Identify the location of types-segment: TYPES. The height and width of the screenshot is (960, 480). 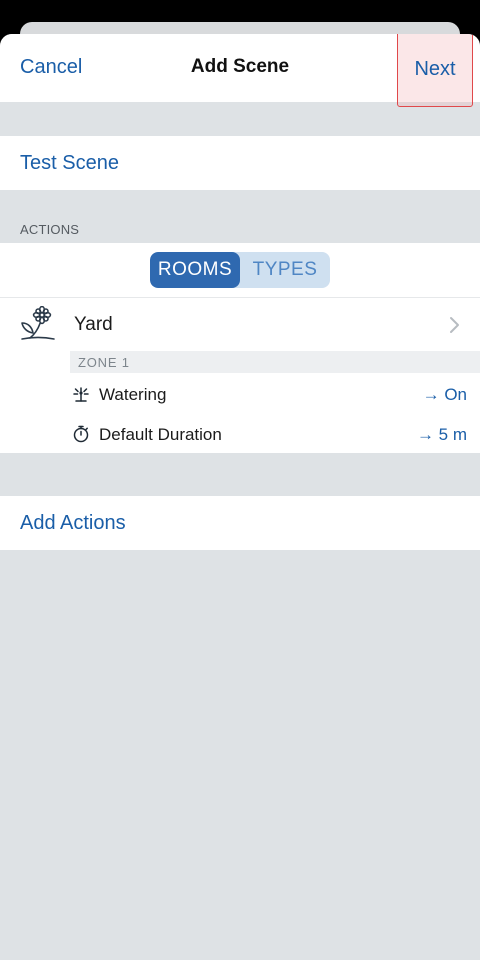
(285, 270).